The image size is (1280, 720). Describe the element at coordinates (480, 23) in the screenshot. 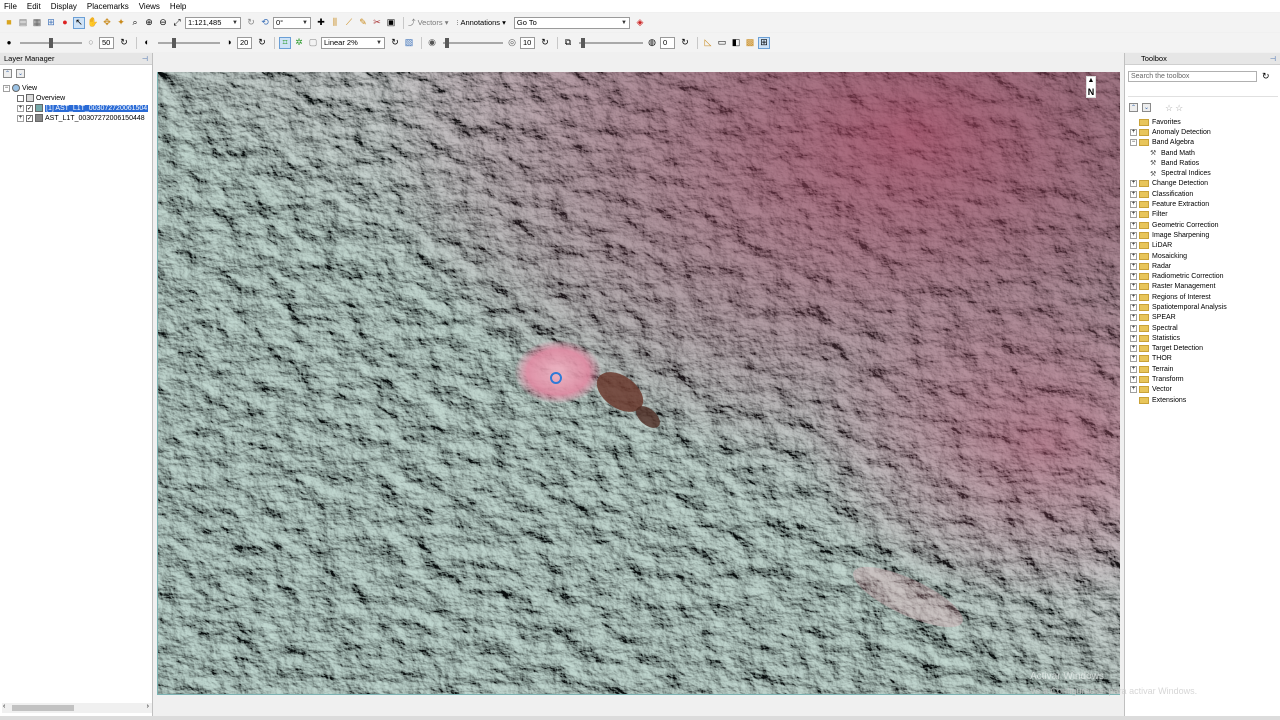

I see `annotations-menu: ⫶ Annotations ▾` at that location.